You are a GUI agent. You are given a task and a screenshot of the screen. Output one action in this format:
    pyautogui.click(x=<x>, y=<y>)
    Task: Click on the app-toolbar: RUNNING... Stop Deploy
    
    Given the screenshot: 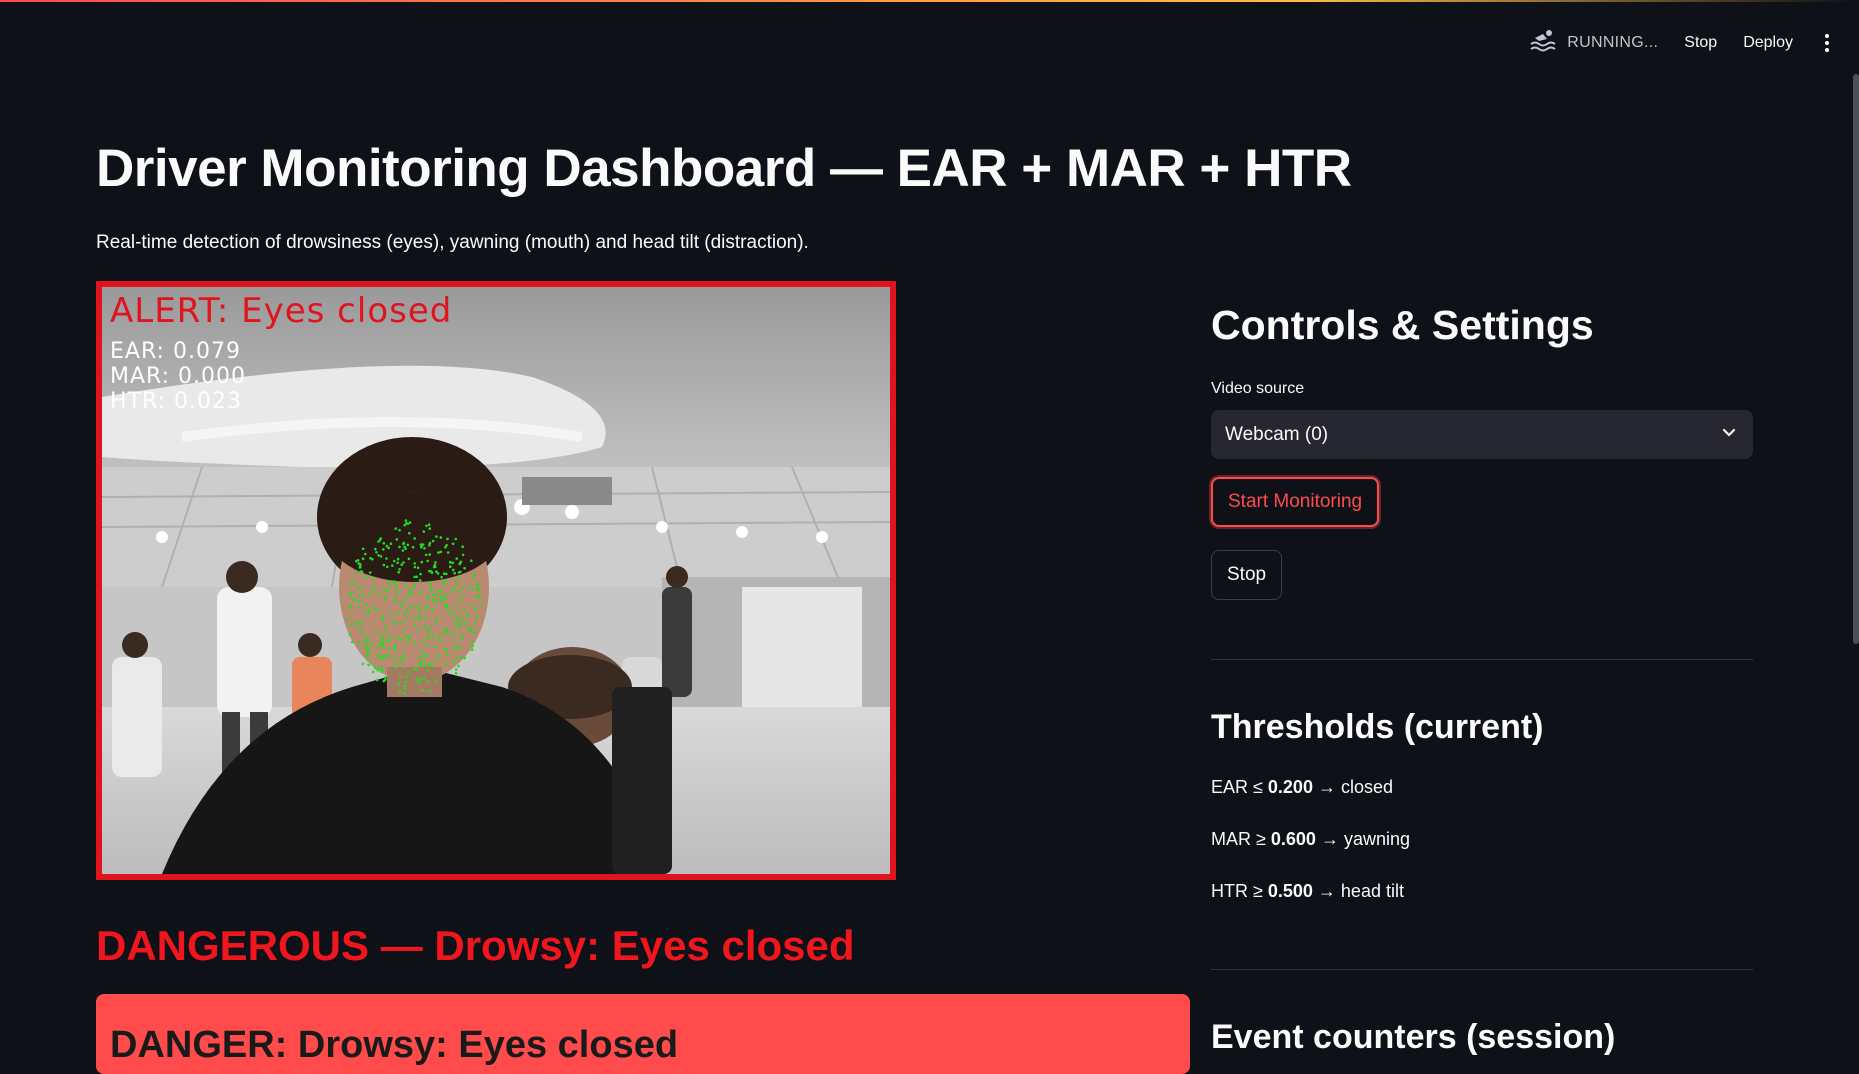 What is the action you would take?
    pyautogui.click(x=1682, y=42)
    